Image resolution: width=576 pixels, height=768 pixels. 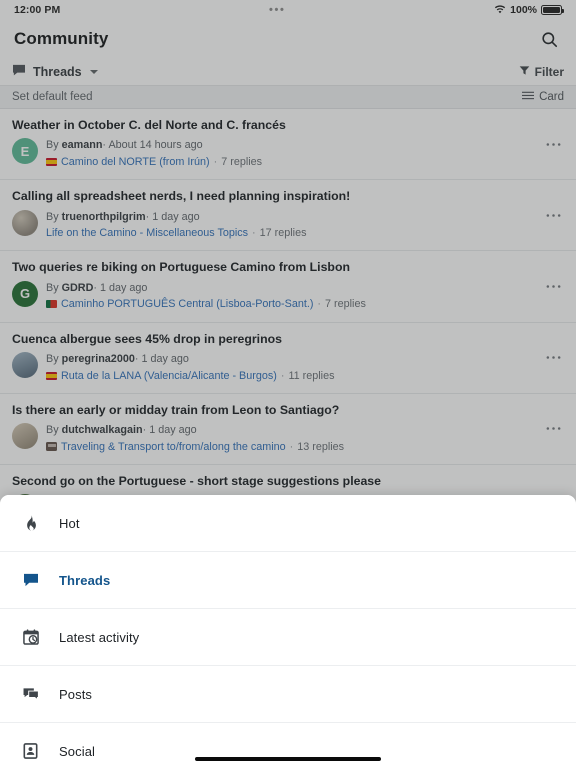 What do you see at coordinates (30, 637) in the screenshot?
I see `calendar-clock-icon` at bounding box center [30, 637].